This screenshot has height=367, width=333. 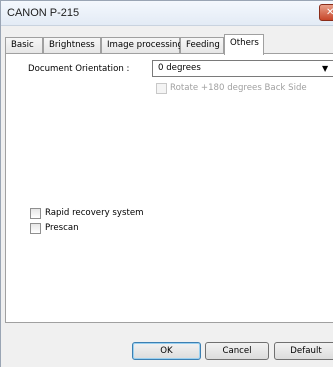 What do you see at coordinates (237, 351) in the screenshot?
I see `cancel-button: Cancel` at bounding box center [237, 351].